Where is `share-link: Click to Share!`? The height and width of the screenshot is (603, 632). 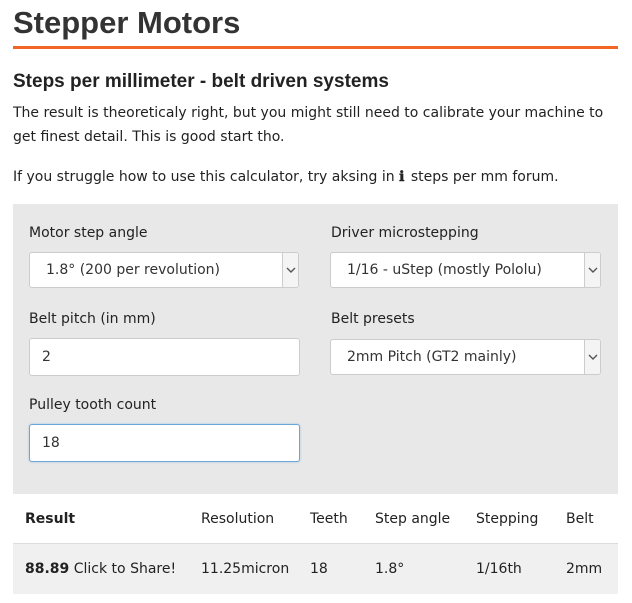
share-link: Click to Share! is located at coordinates (125, 569).